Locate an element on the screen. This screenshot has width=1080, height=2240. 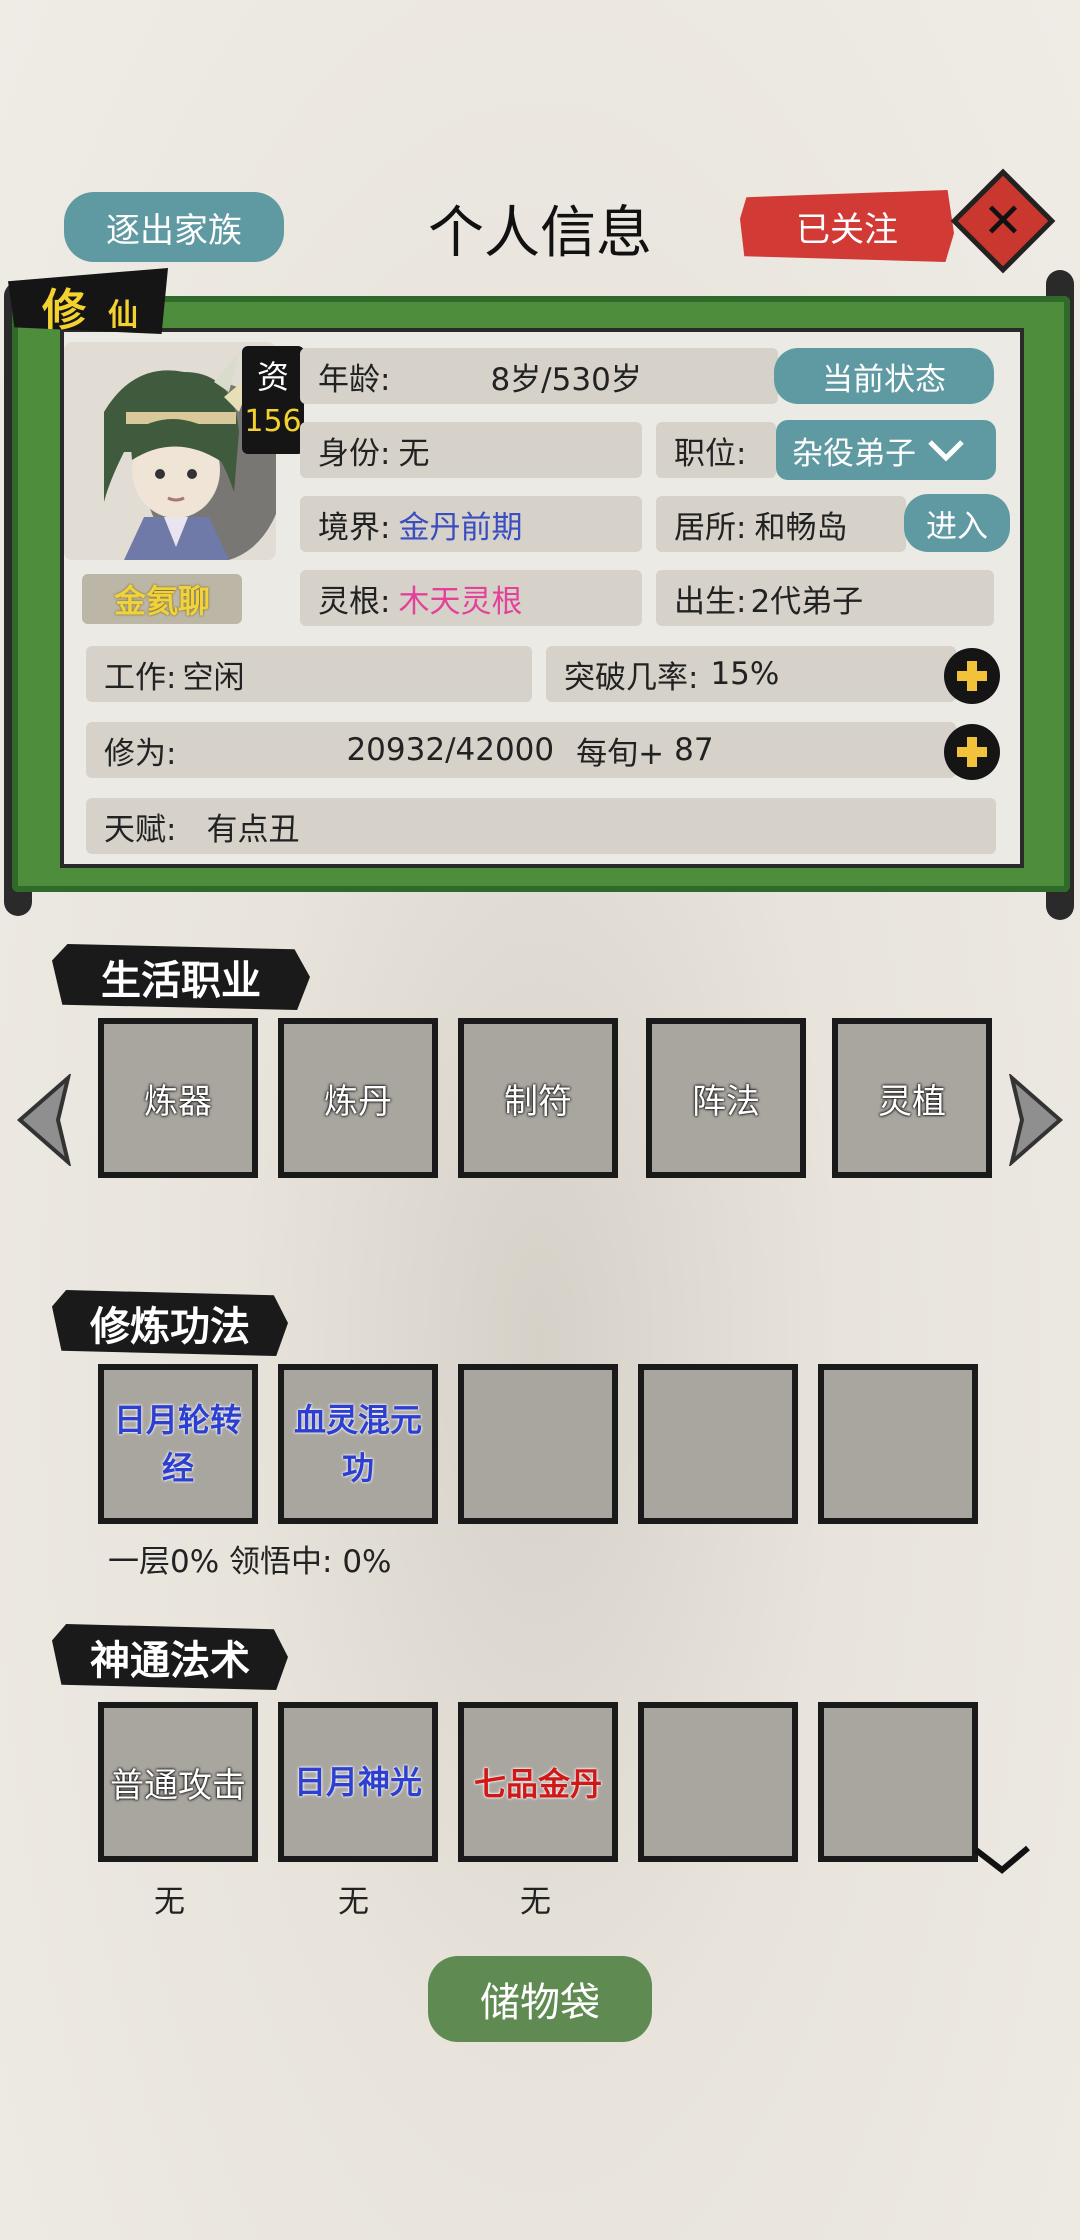
followed-button: 已关注 is located at coordinates (847, 226).